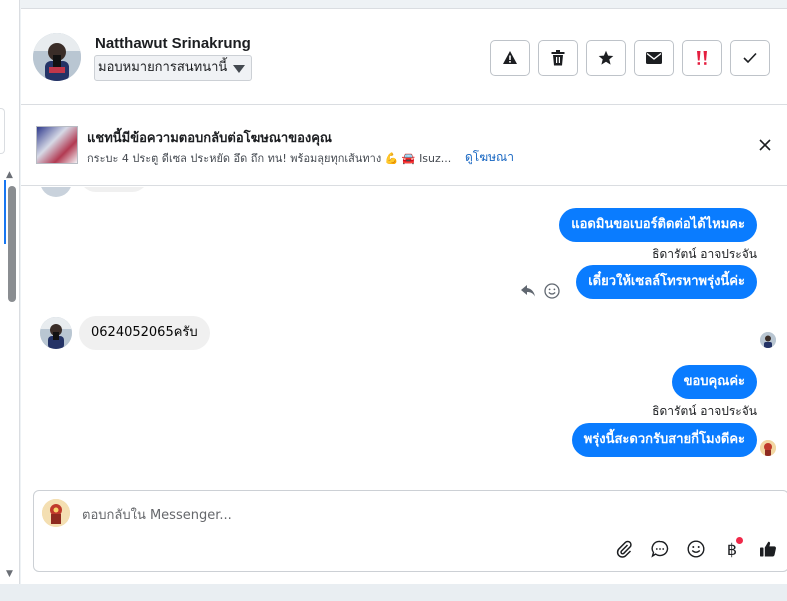  Describe the element at coordinates (2, 131) in the screenshot. I see `list-item-edge` at that location.